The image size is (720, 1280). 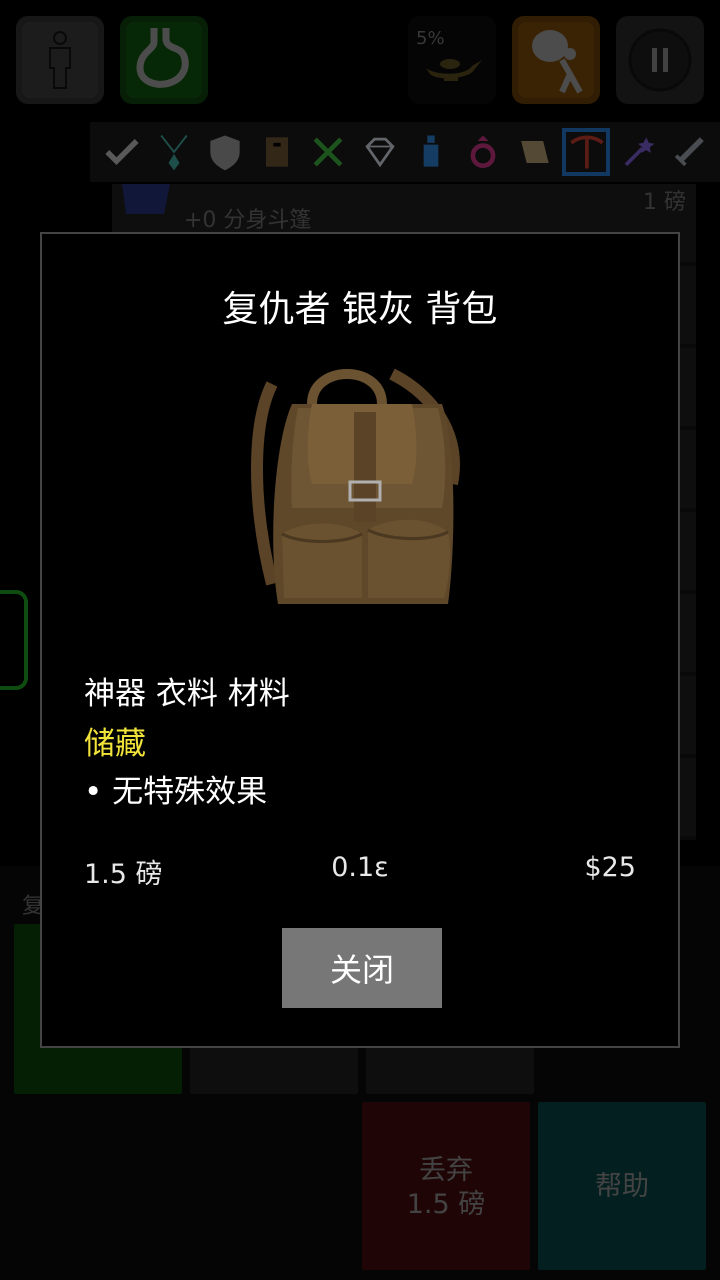 What do you see at coordinates (115, 744) in the screenshot?
I see `item-tag: 储藏` at bounding box center [115, 744].